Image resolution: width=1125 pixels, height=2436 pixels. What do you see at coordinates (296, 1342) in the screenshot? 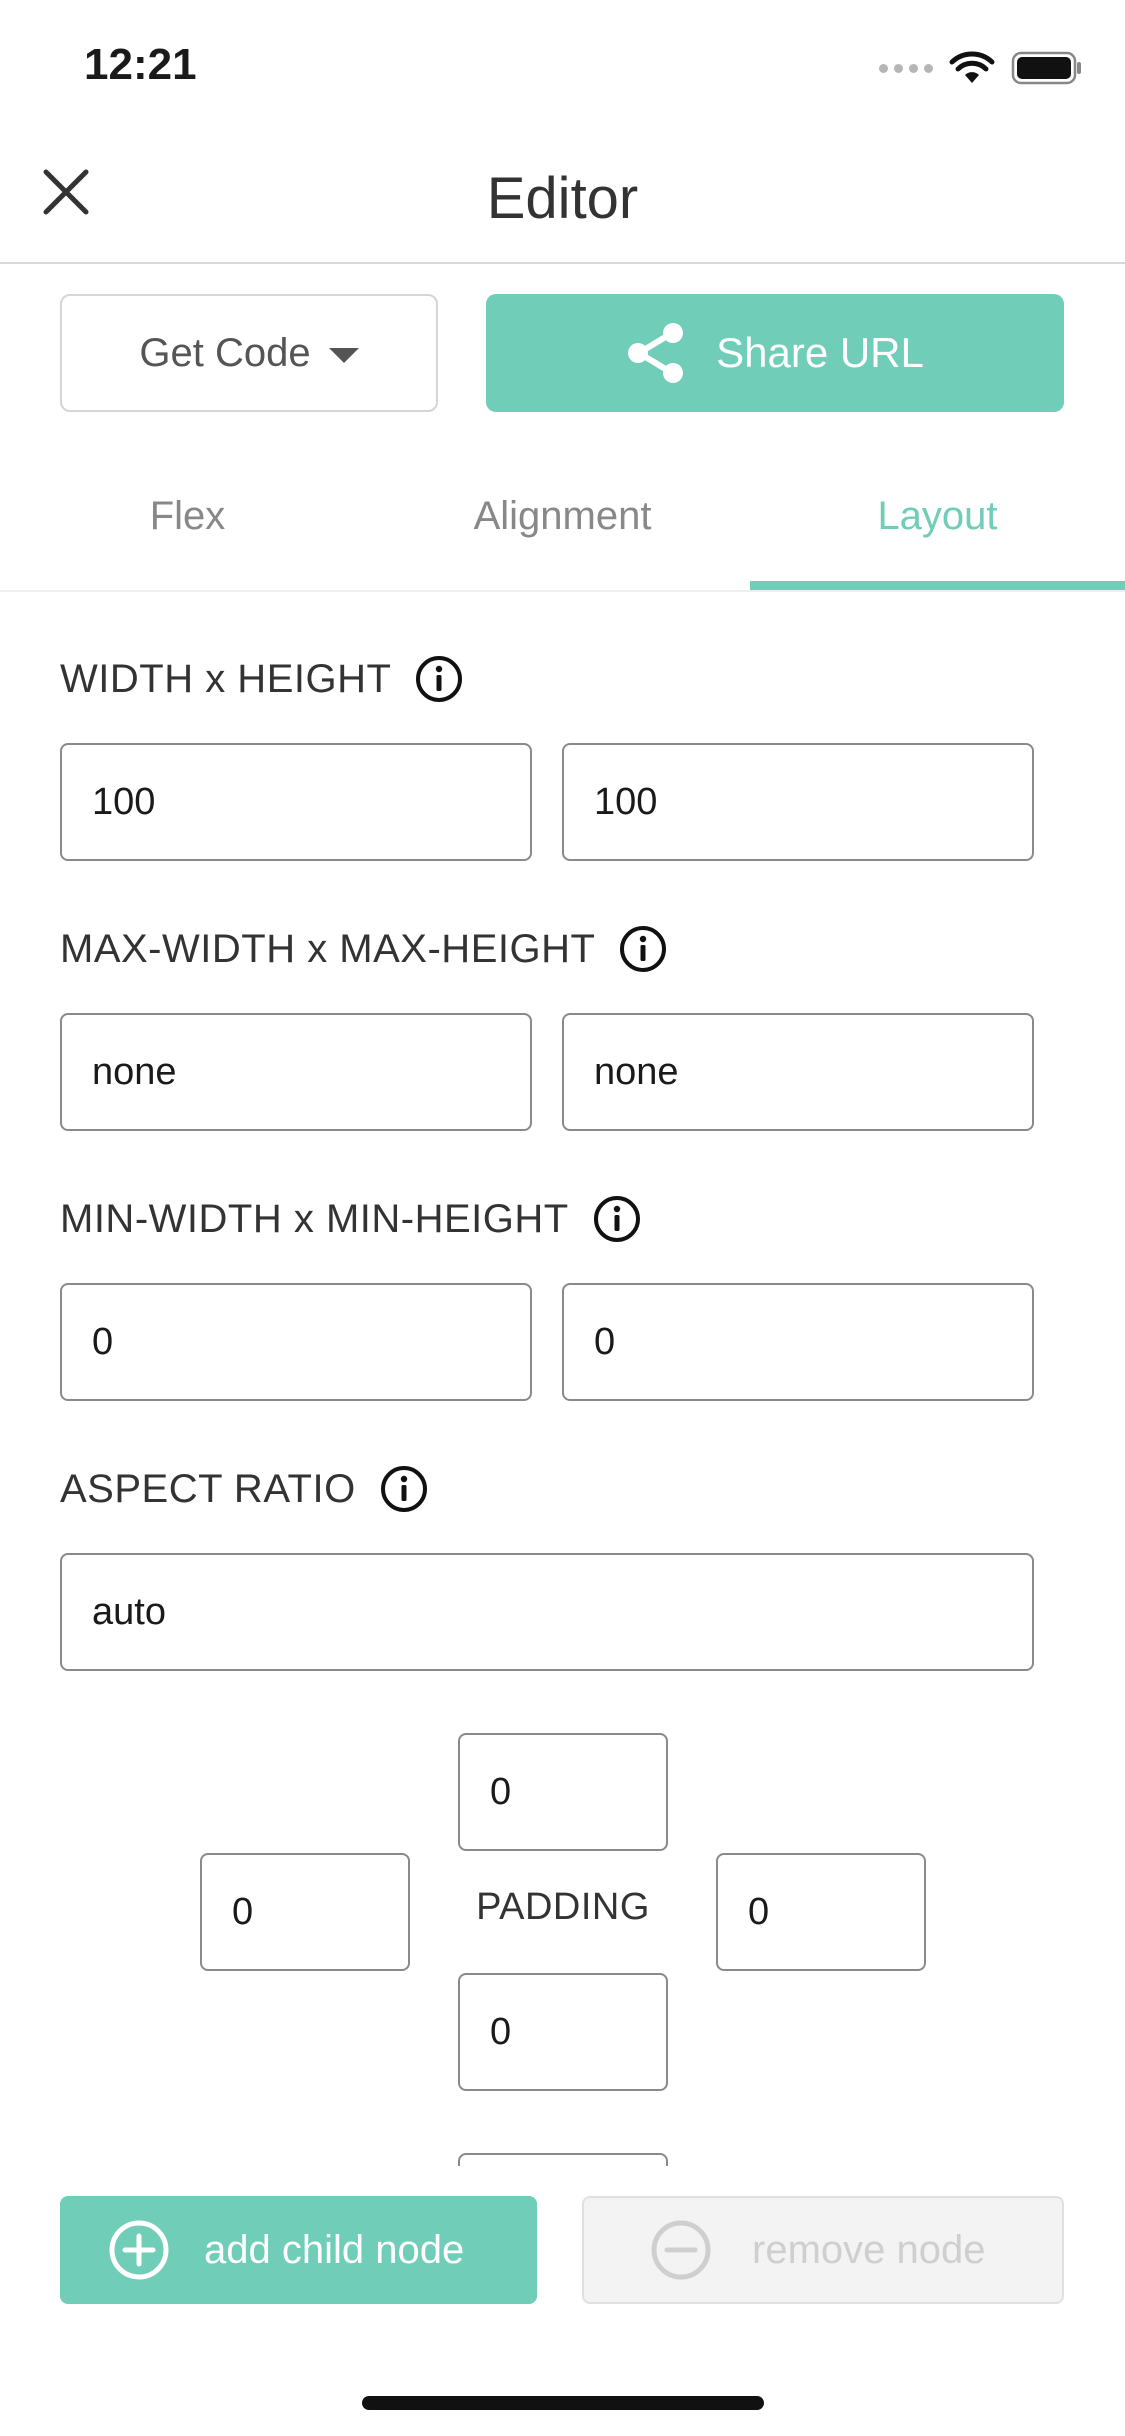
I see `min-width-input: 0` at bounding box center [296, 1342].